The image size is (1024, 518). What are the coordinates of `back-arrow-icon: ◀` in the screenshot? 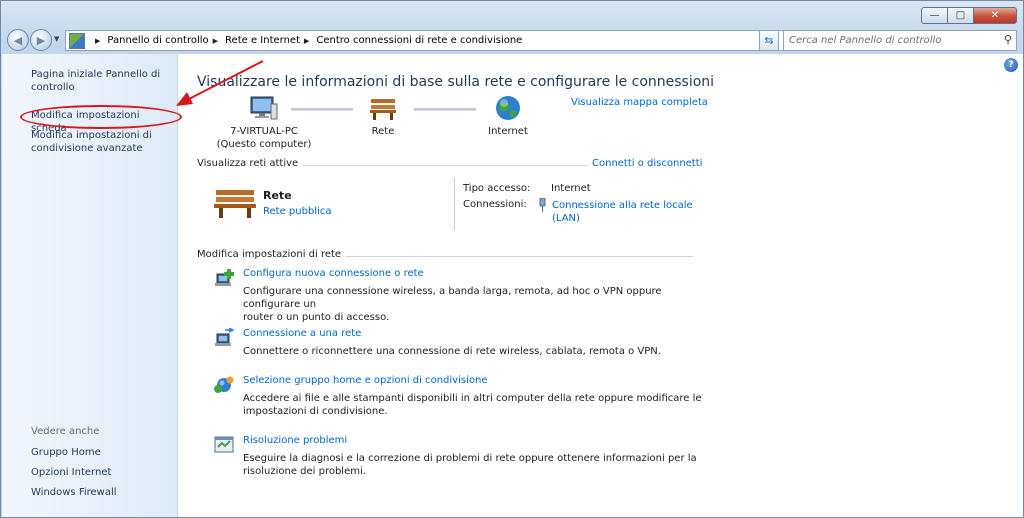 It's located at (18, 40).